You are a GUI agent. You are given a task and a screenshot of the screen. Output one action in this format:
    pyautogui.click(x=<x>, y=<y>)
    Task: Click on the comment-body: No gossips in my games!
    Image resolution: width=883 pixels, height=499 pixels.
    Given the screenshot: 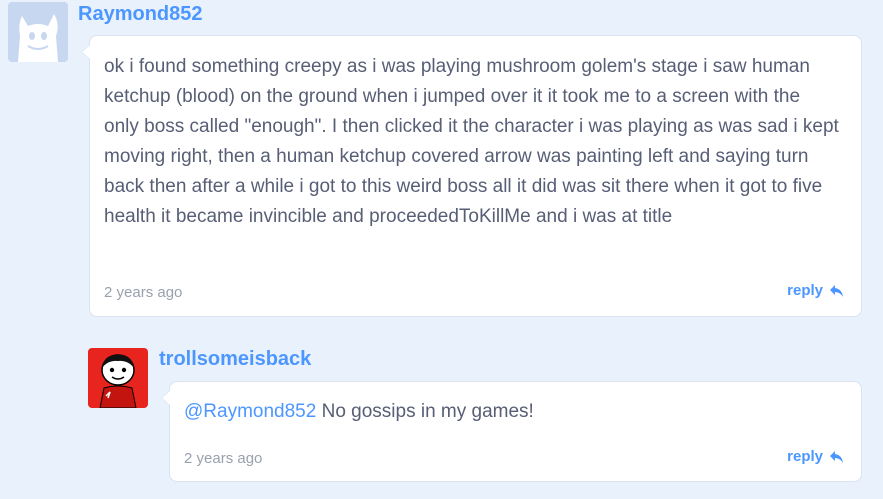 What is the action you would take?
    pyautogui.click(x=425, y=411)
    